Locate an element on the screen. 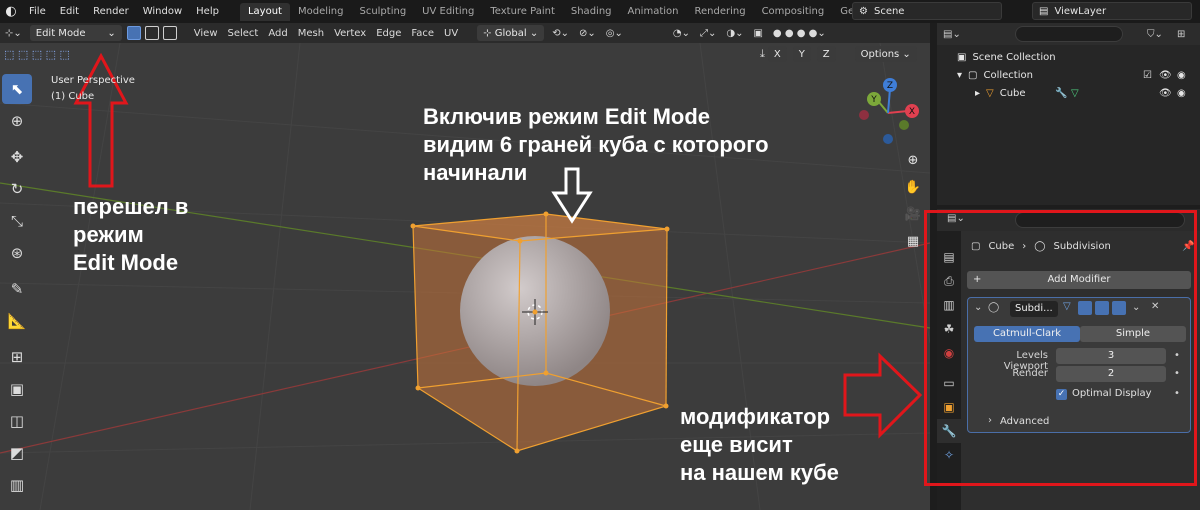  scene-collection-label: Scene Collection is located at coordinates (1014, 57).